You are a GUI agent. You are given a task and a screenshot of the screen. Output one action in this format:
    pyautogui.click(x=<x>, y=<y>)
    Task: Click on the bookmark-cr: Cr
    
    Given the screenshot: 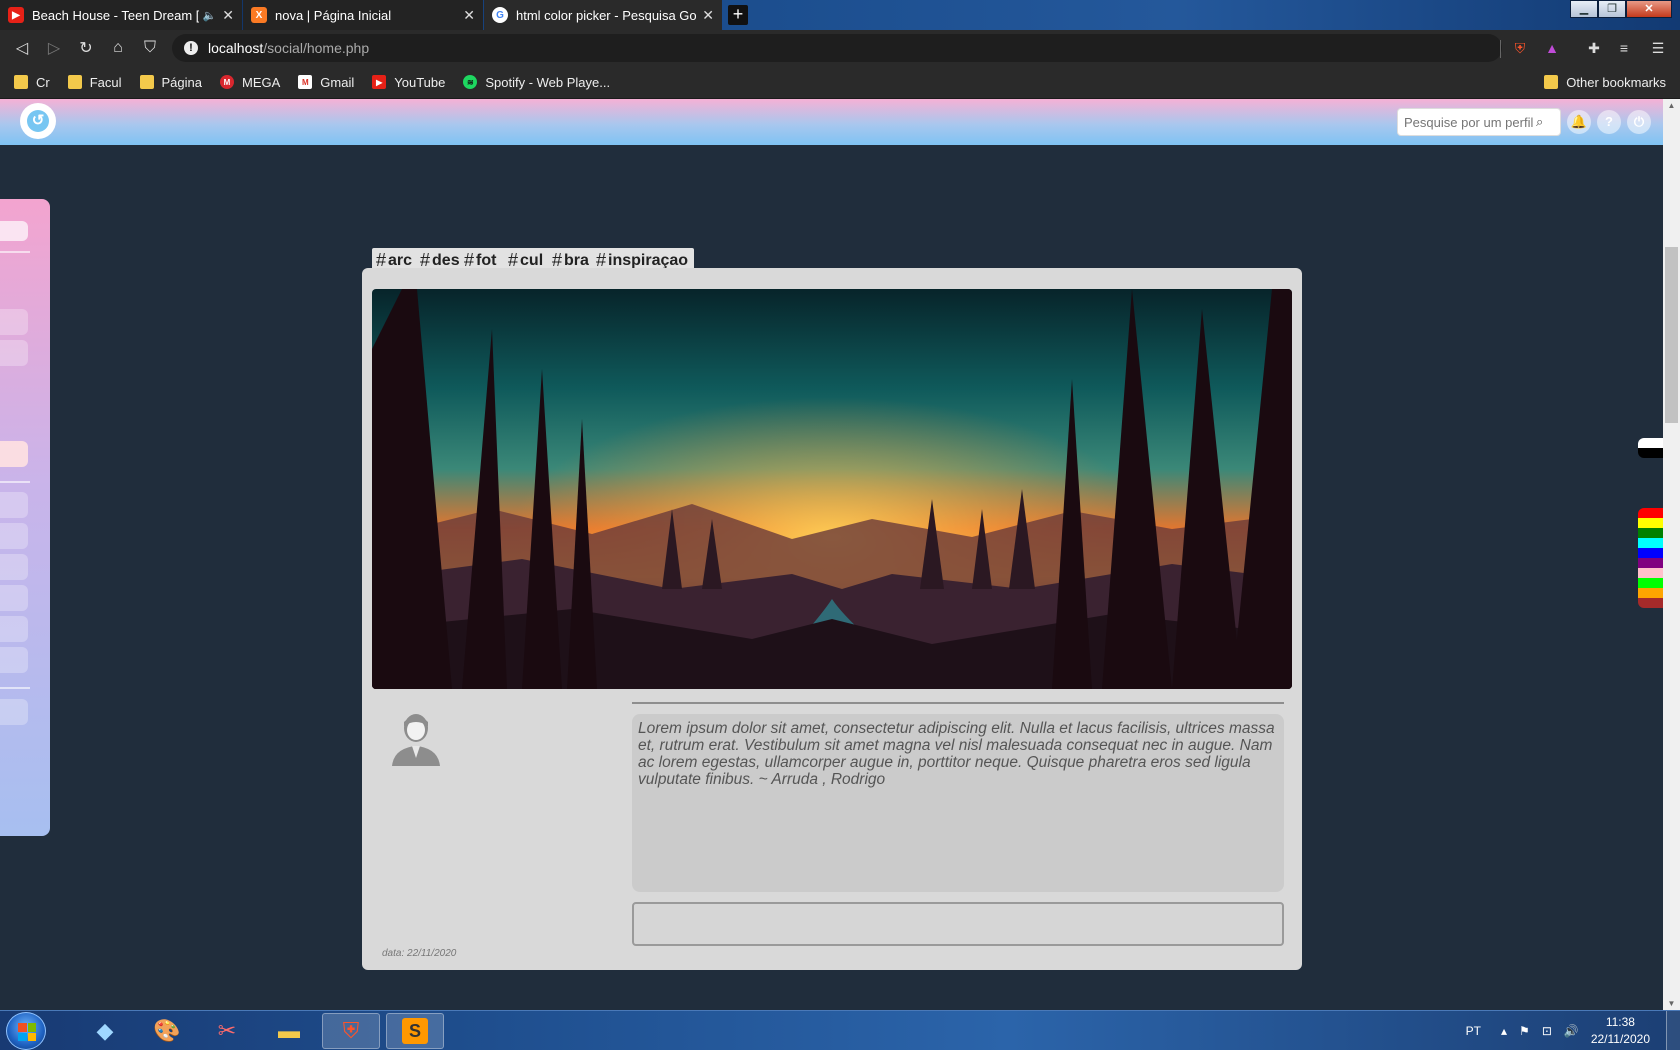 What is the action you would take?
    pyautogui.click(x=32, y=82)
    